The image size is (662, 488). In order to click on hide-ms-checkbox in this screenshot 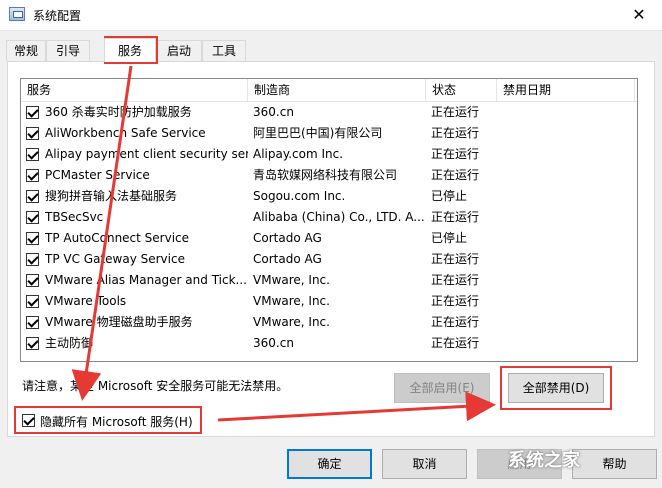, I will do `click(28, 420)`.